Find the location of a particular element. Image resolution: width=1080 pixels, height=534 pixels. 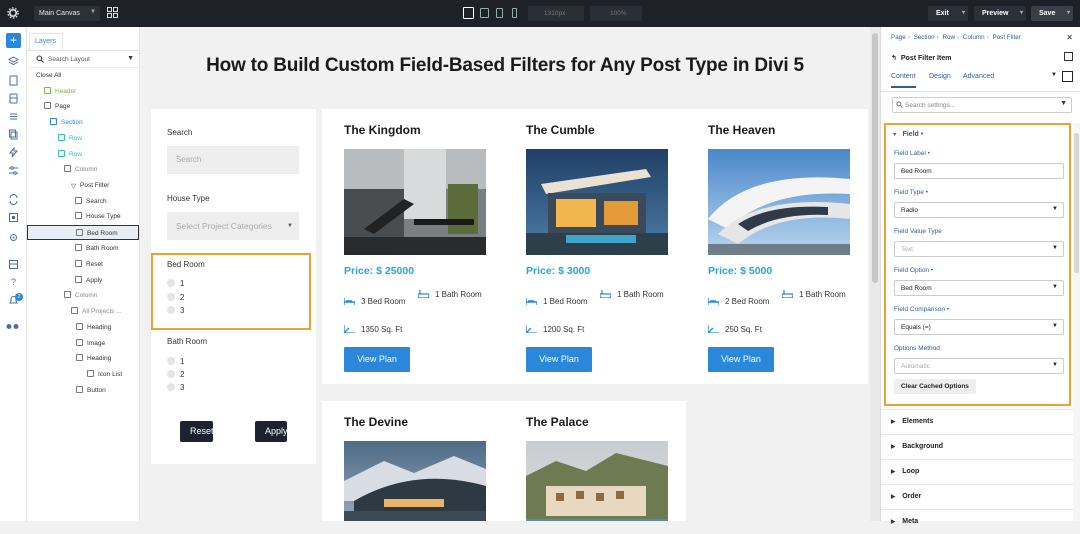

chevron-down-icon: ▼ is located at coordinates (1054, 75).